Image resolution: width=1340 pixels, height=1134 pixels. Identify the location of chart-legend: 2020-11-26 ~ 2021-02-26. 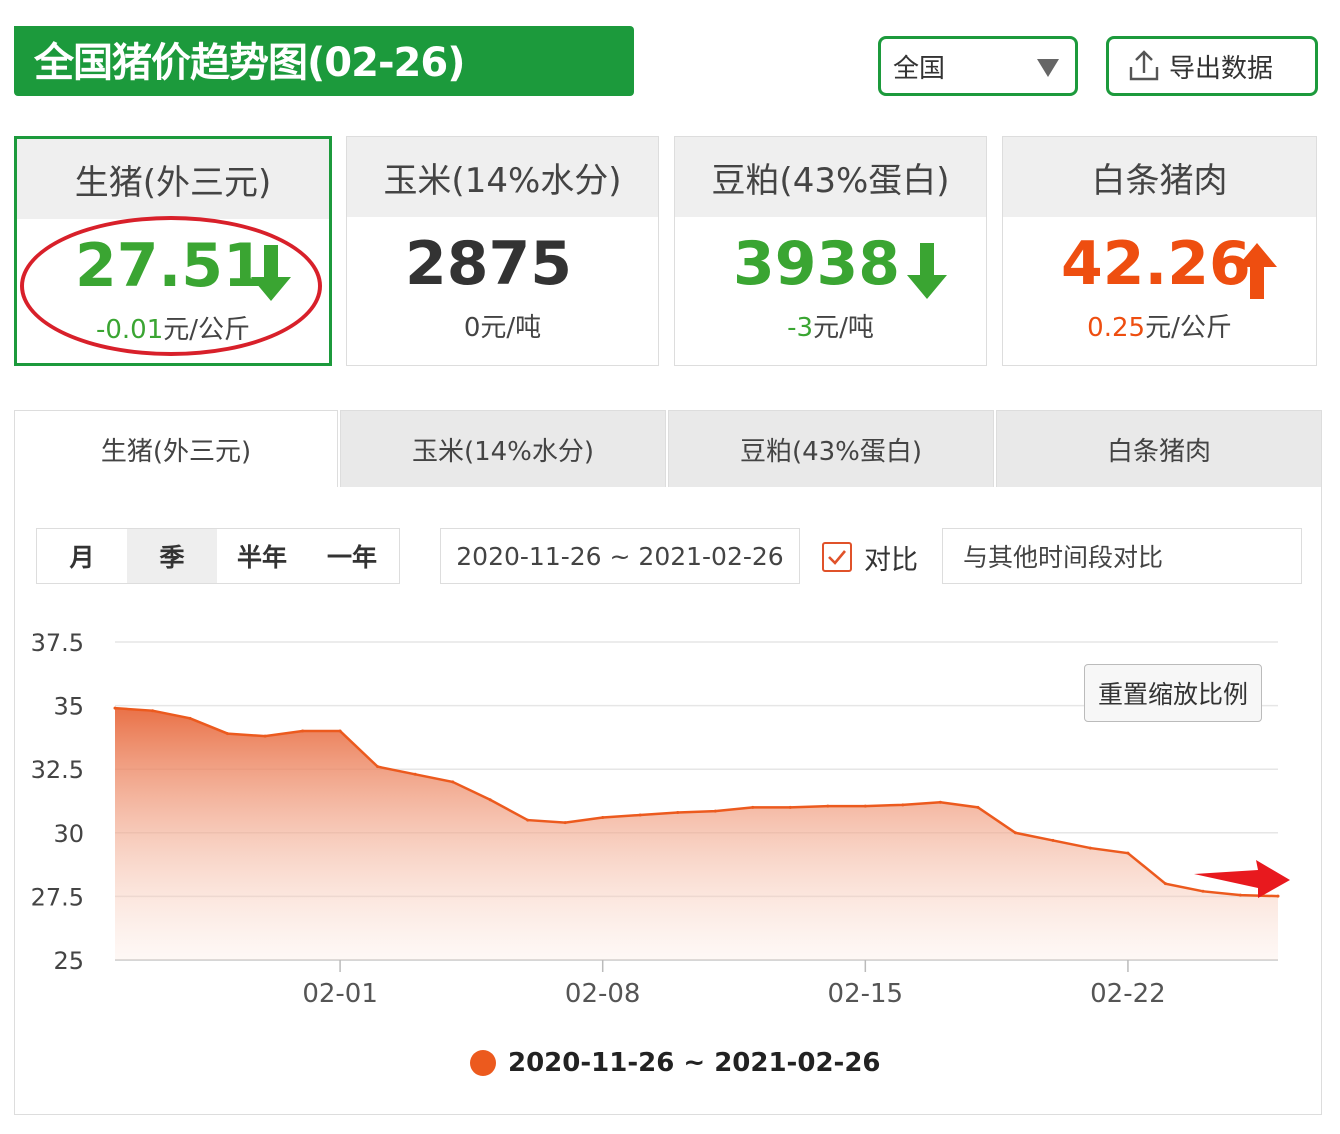
(675, 1063).